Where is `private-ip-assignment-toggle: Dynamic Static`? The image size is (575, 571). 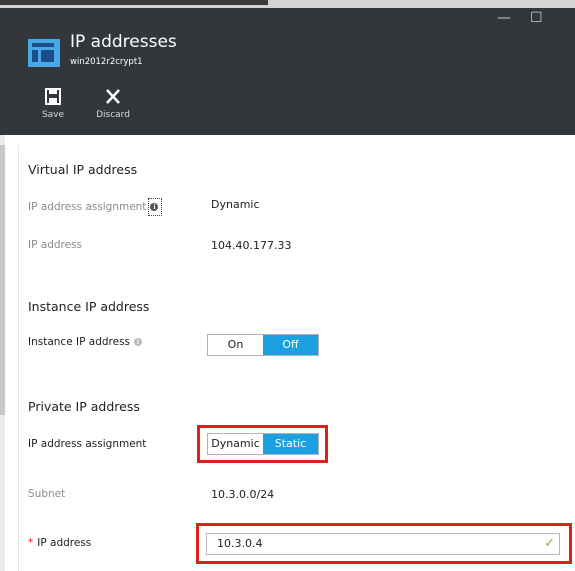 private-ip-assignment-toggle: Dynamic Static is located at coordinates (263, 444).